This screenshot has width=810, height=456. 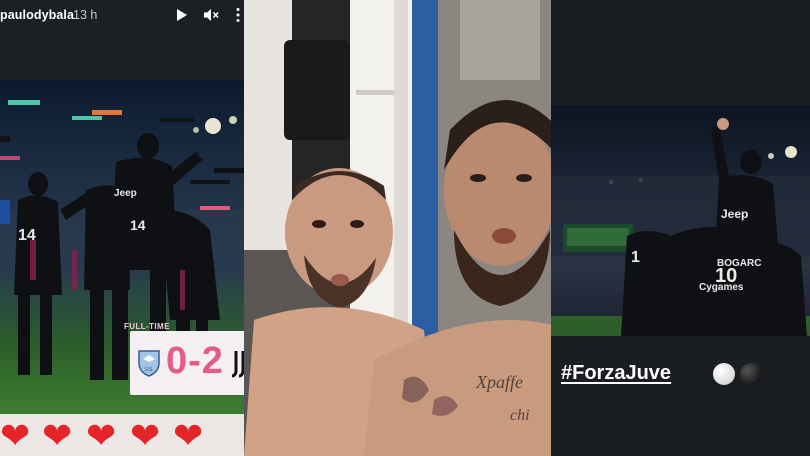 What do you see at coordinates (635, 257) in the screenshot?
I see `svg-text: 1` at bounding box center [635, 257].